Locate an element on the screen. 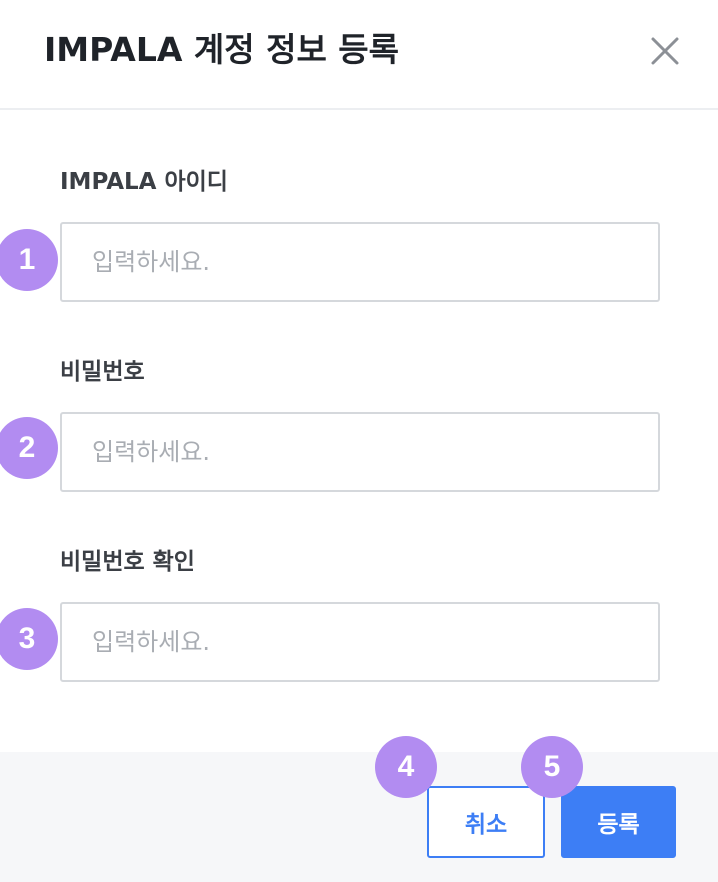 The width and height of the screenshot is (718, 882). annotation-badge-2: 2 is located at coordinates (29, 448).